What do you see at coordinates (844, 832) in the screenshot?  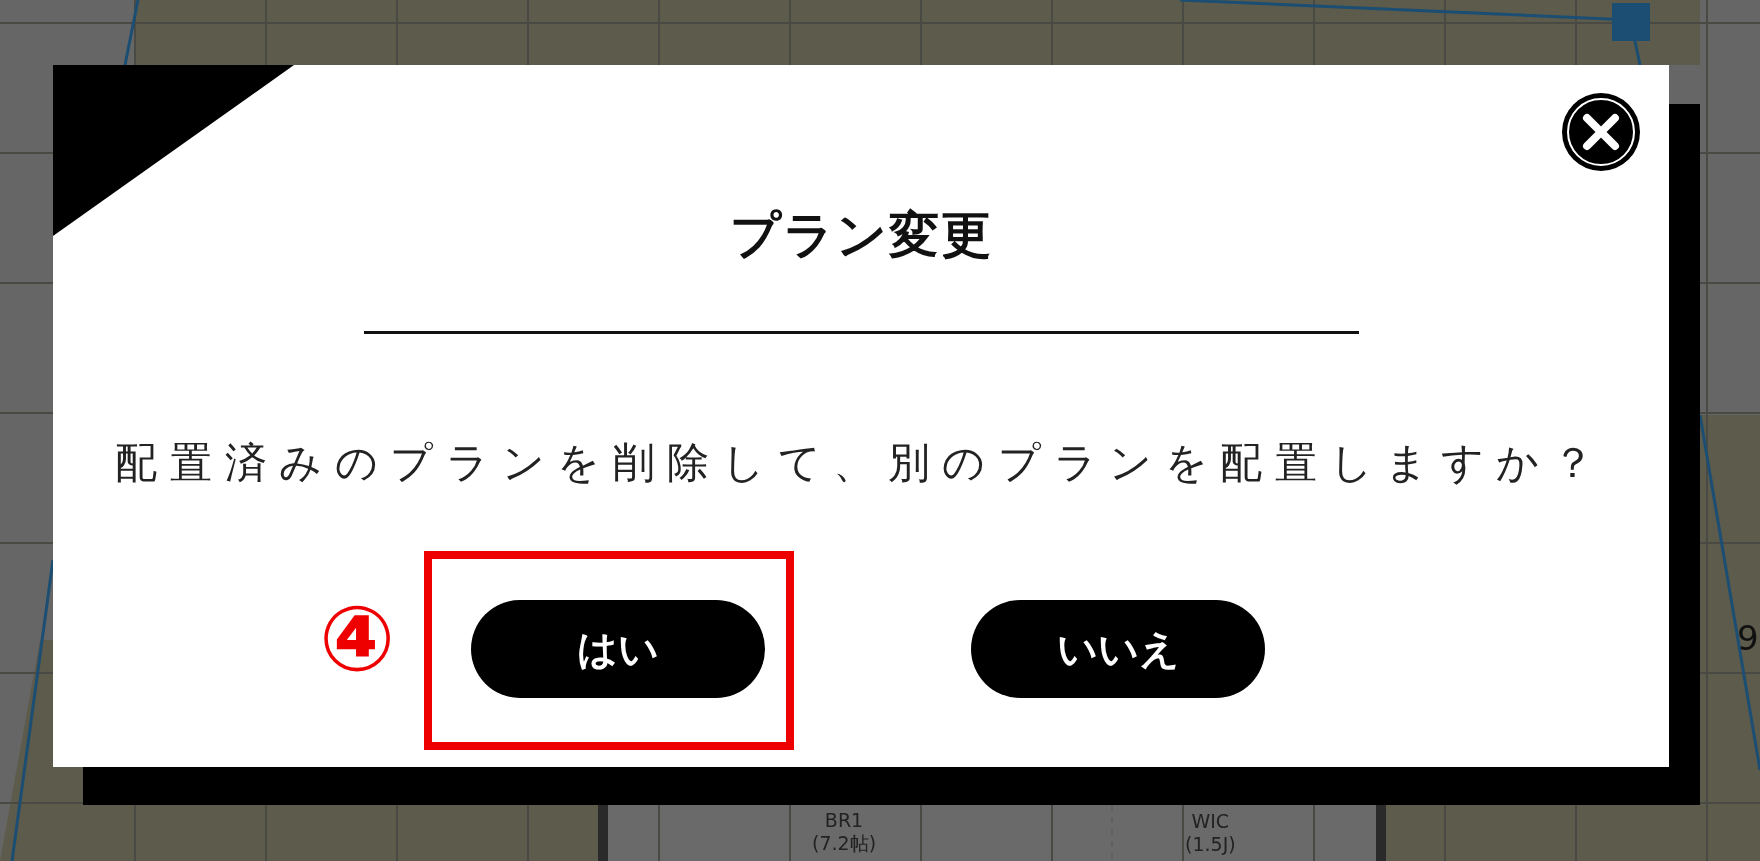 I see `room-label: BR1 (7.2帖)` at bounding box center [844, 832].